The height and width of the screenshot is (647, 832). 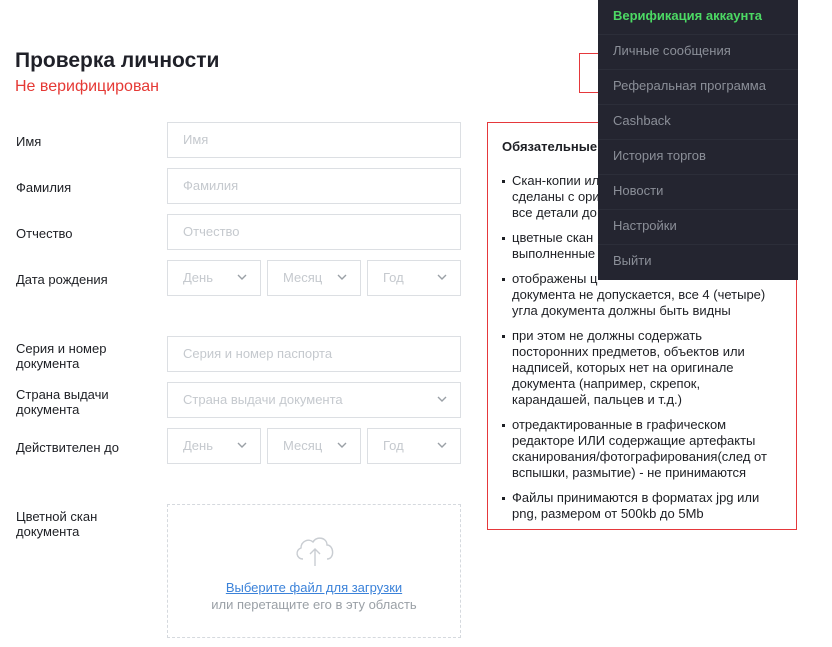 What do you see at coordinates (608, 513) in the screenshot?
I see `list-item-line: png, размером от 500kb до 5Mb` at bounding box center [608, 513].